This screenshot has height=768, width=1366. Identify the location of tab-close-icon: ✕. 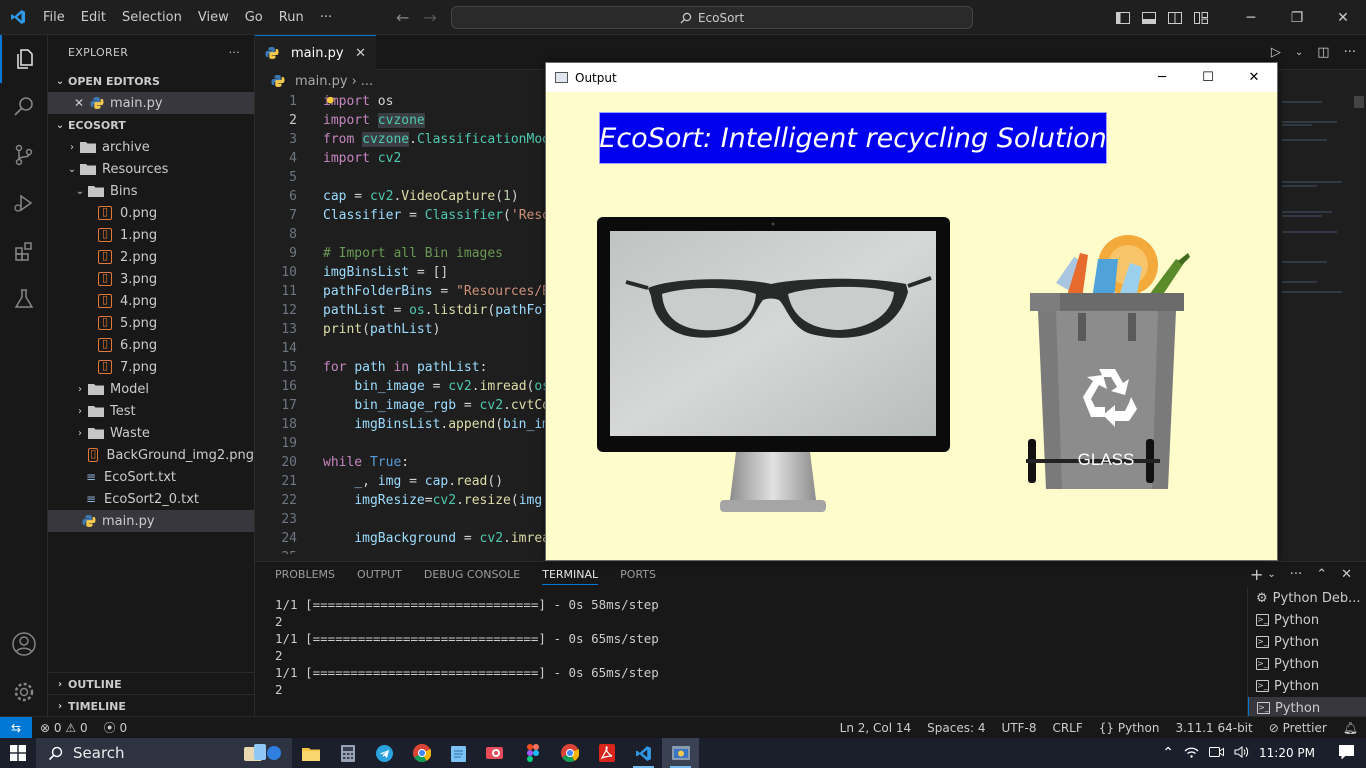
(360, 53).